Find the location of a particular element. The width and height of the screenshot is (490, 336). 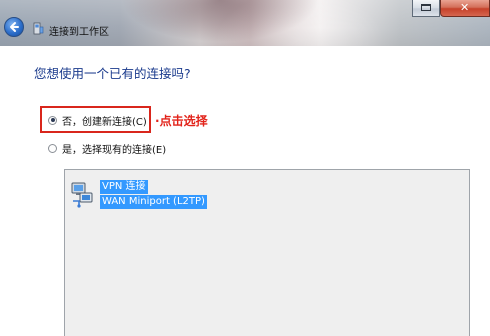

maximize-icon is located at coordinates (426, 7).